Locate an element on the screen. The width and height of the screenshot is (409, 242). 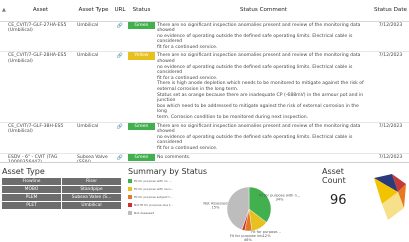
cell-status: Yellow is located at coordinates (141, 87).